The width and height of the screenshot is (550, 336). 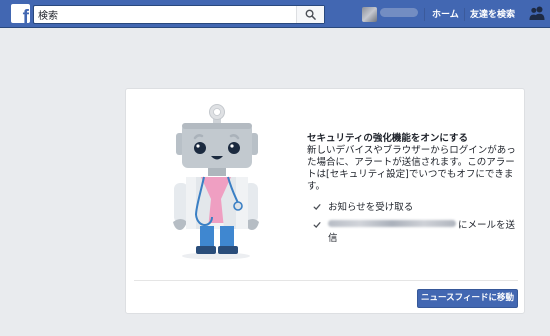 What do you see at coordinates (25, 15) in the screenshot?
I see `facebook-logo-letter: f` at bounding box center [25, 15].